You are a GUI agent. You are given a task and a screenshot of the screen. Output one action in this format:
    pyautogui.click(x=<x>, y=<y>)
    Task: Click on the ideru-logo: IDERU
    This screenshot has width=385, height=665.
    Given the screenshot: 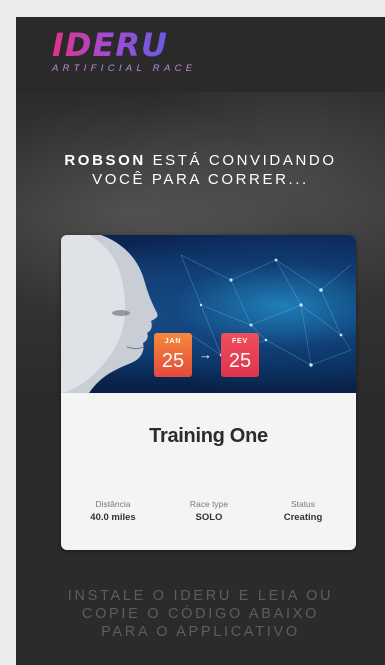 What is the action you would take?
    pyautogui.click(x=110, y=45)
    